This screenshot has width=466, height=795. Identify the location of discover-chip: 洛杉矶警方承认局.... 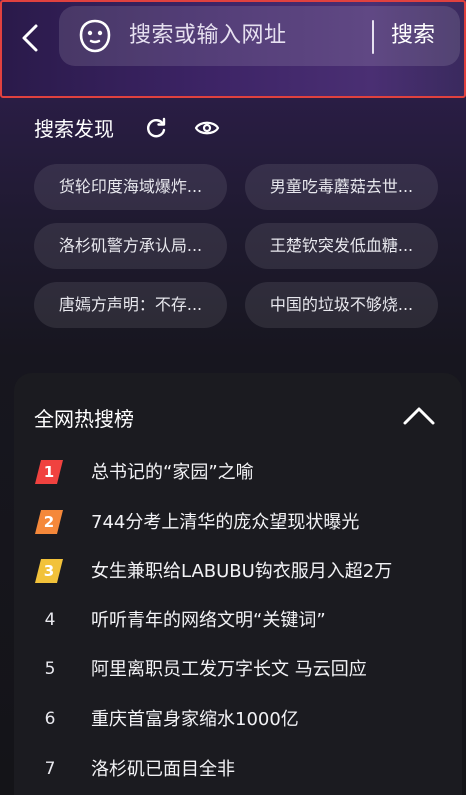
(130, 246).